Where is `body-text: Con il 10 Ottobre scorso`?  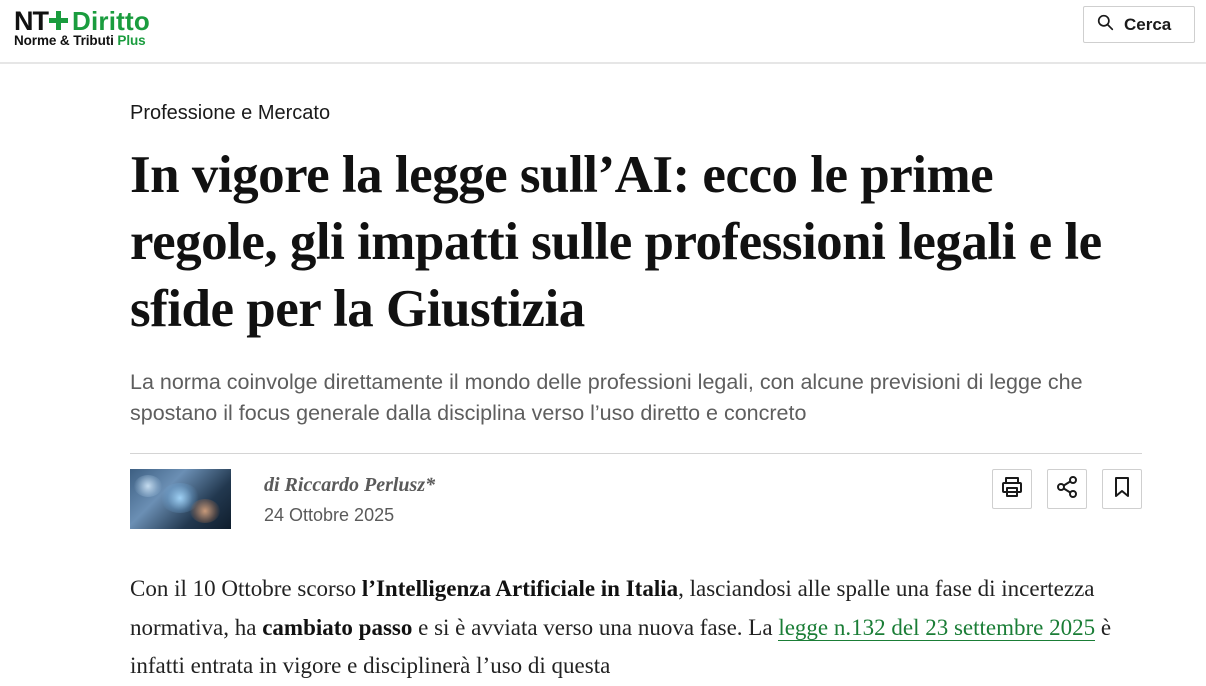
body-text: Con il 10 Ottobre scorso is located at coordinates (246, 588).